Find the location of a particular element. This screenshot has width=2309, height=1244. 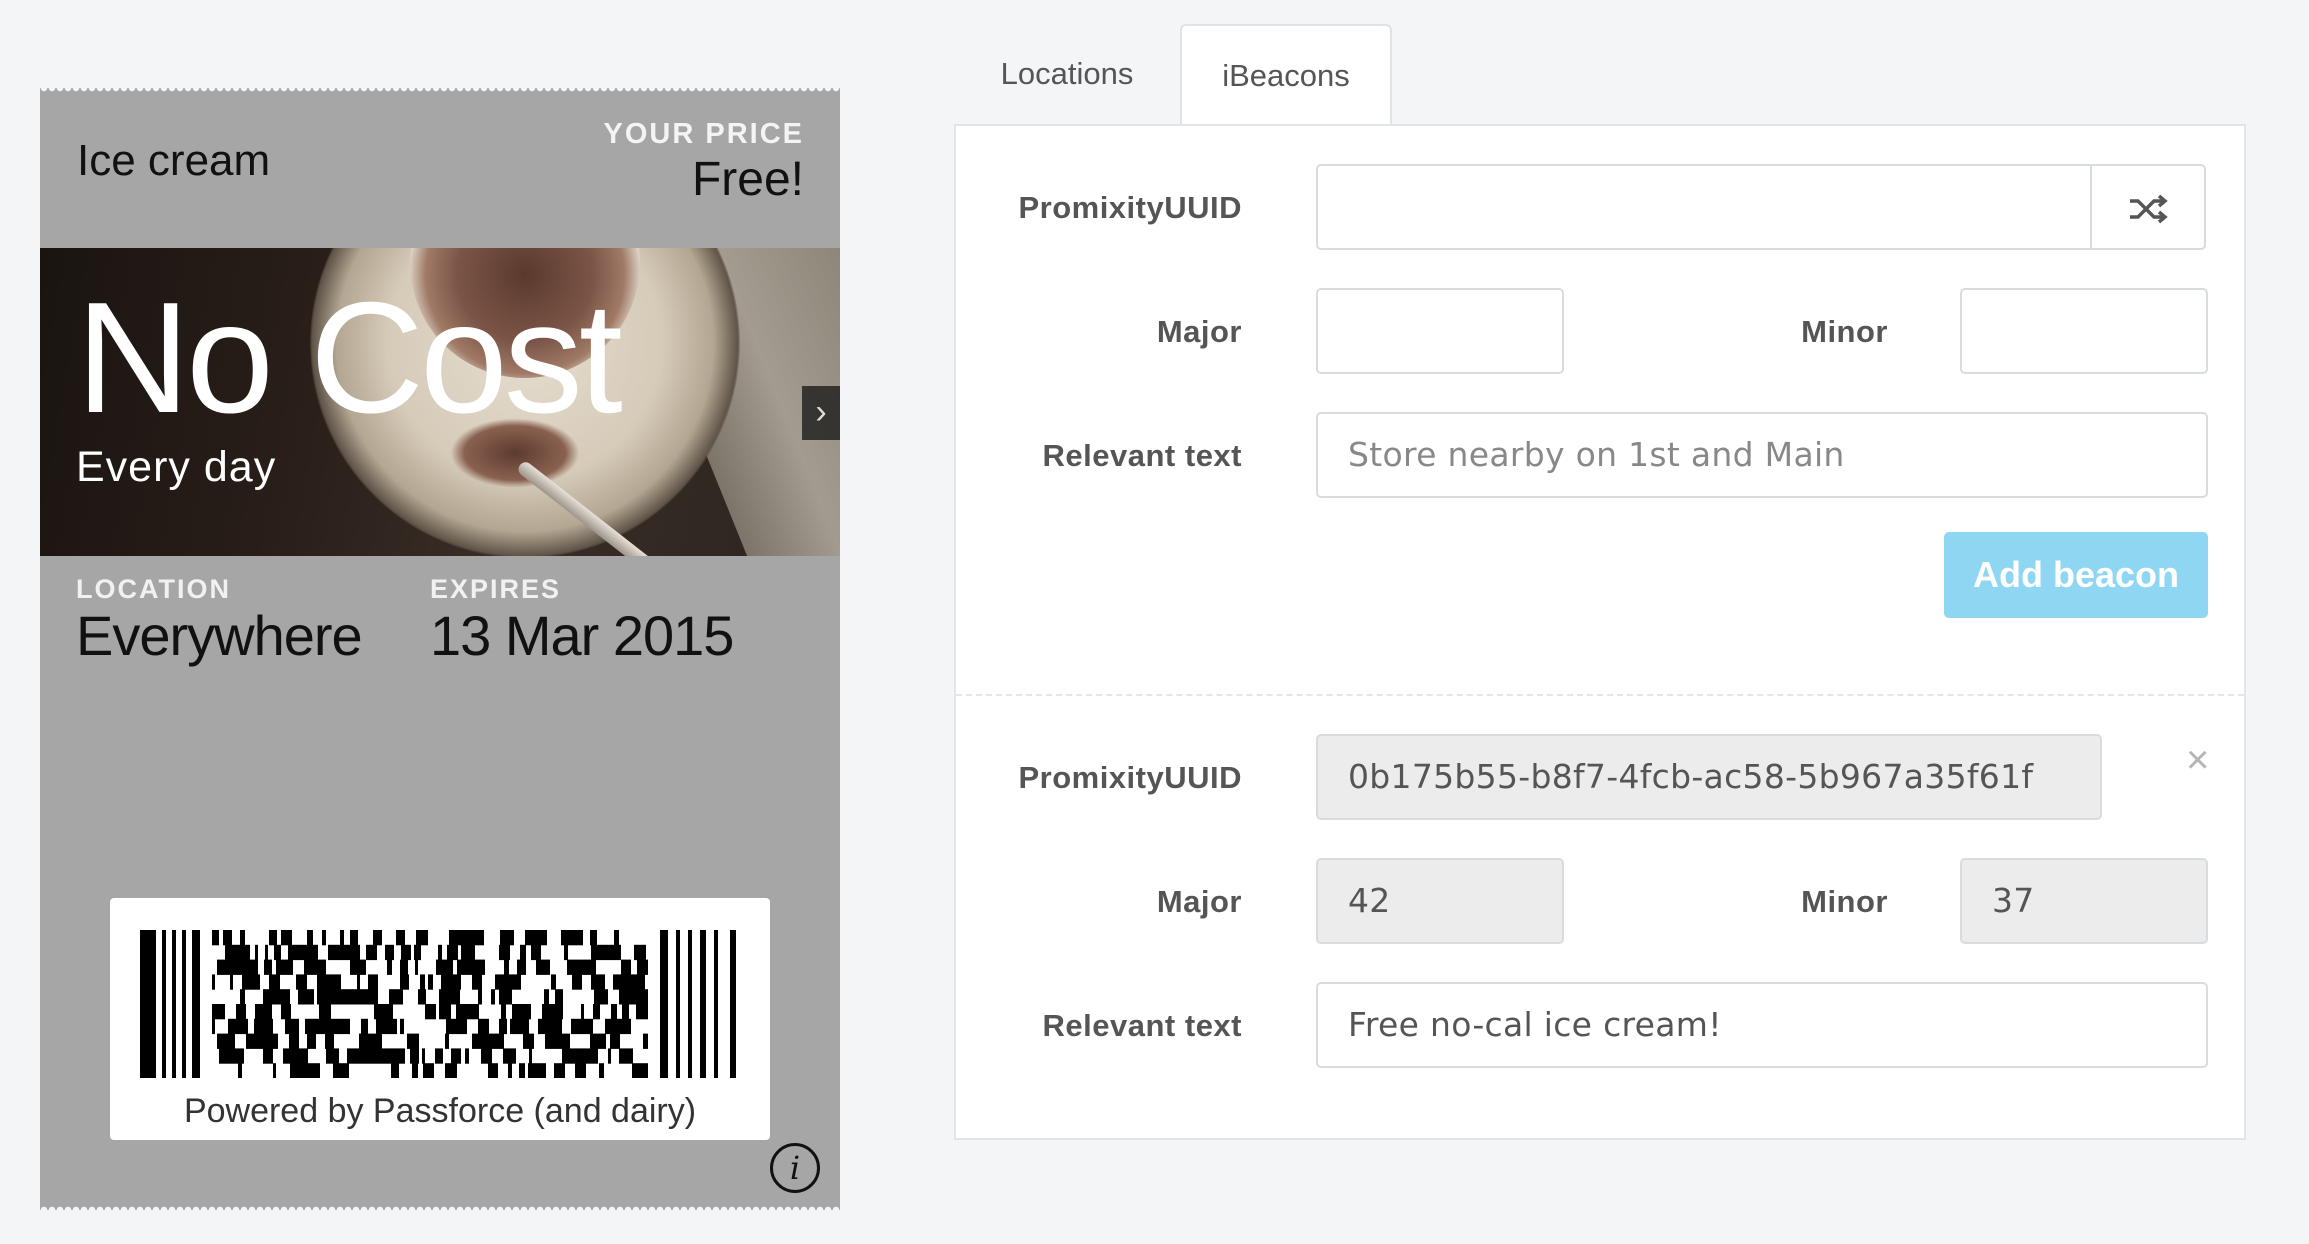

pdf417-barcode is located at coordinates (438, 1004).